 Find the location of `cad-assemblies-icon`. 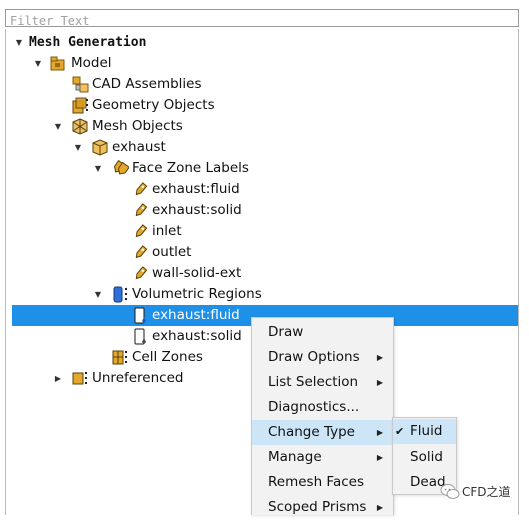

cad-assemblies-icon is located at coordinates (80, 84).